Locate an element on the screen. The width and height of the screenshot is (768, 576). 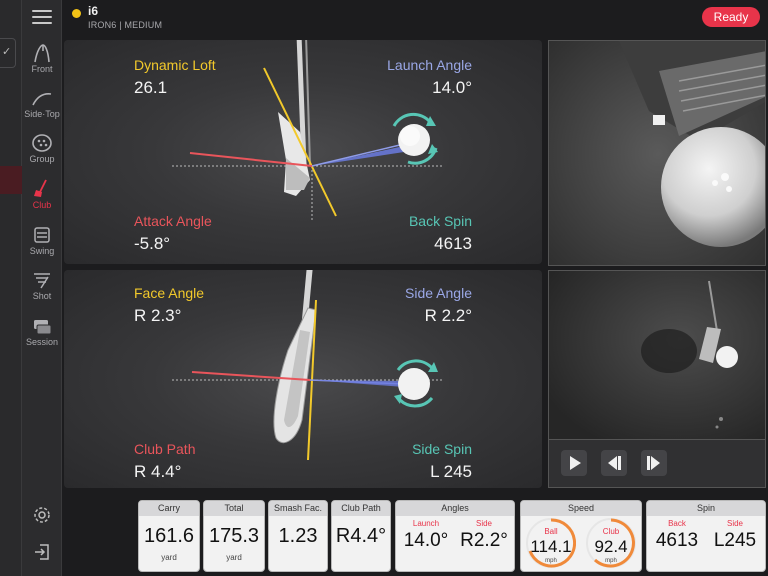
back-spin-stat: Back 4613 is located at coordinates (677, 535).